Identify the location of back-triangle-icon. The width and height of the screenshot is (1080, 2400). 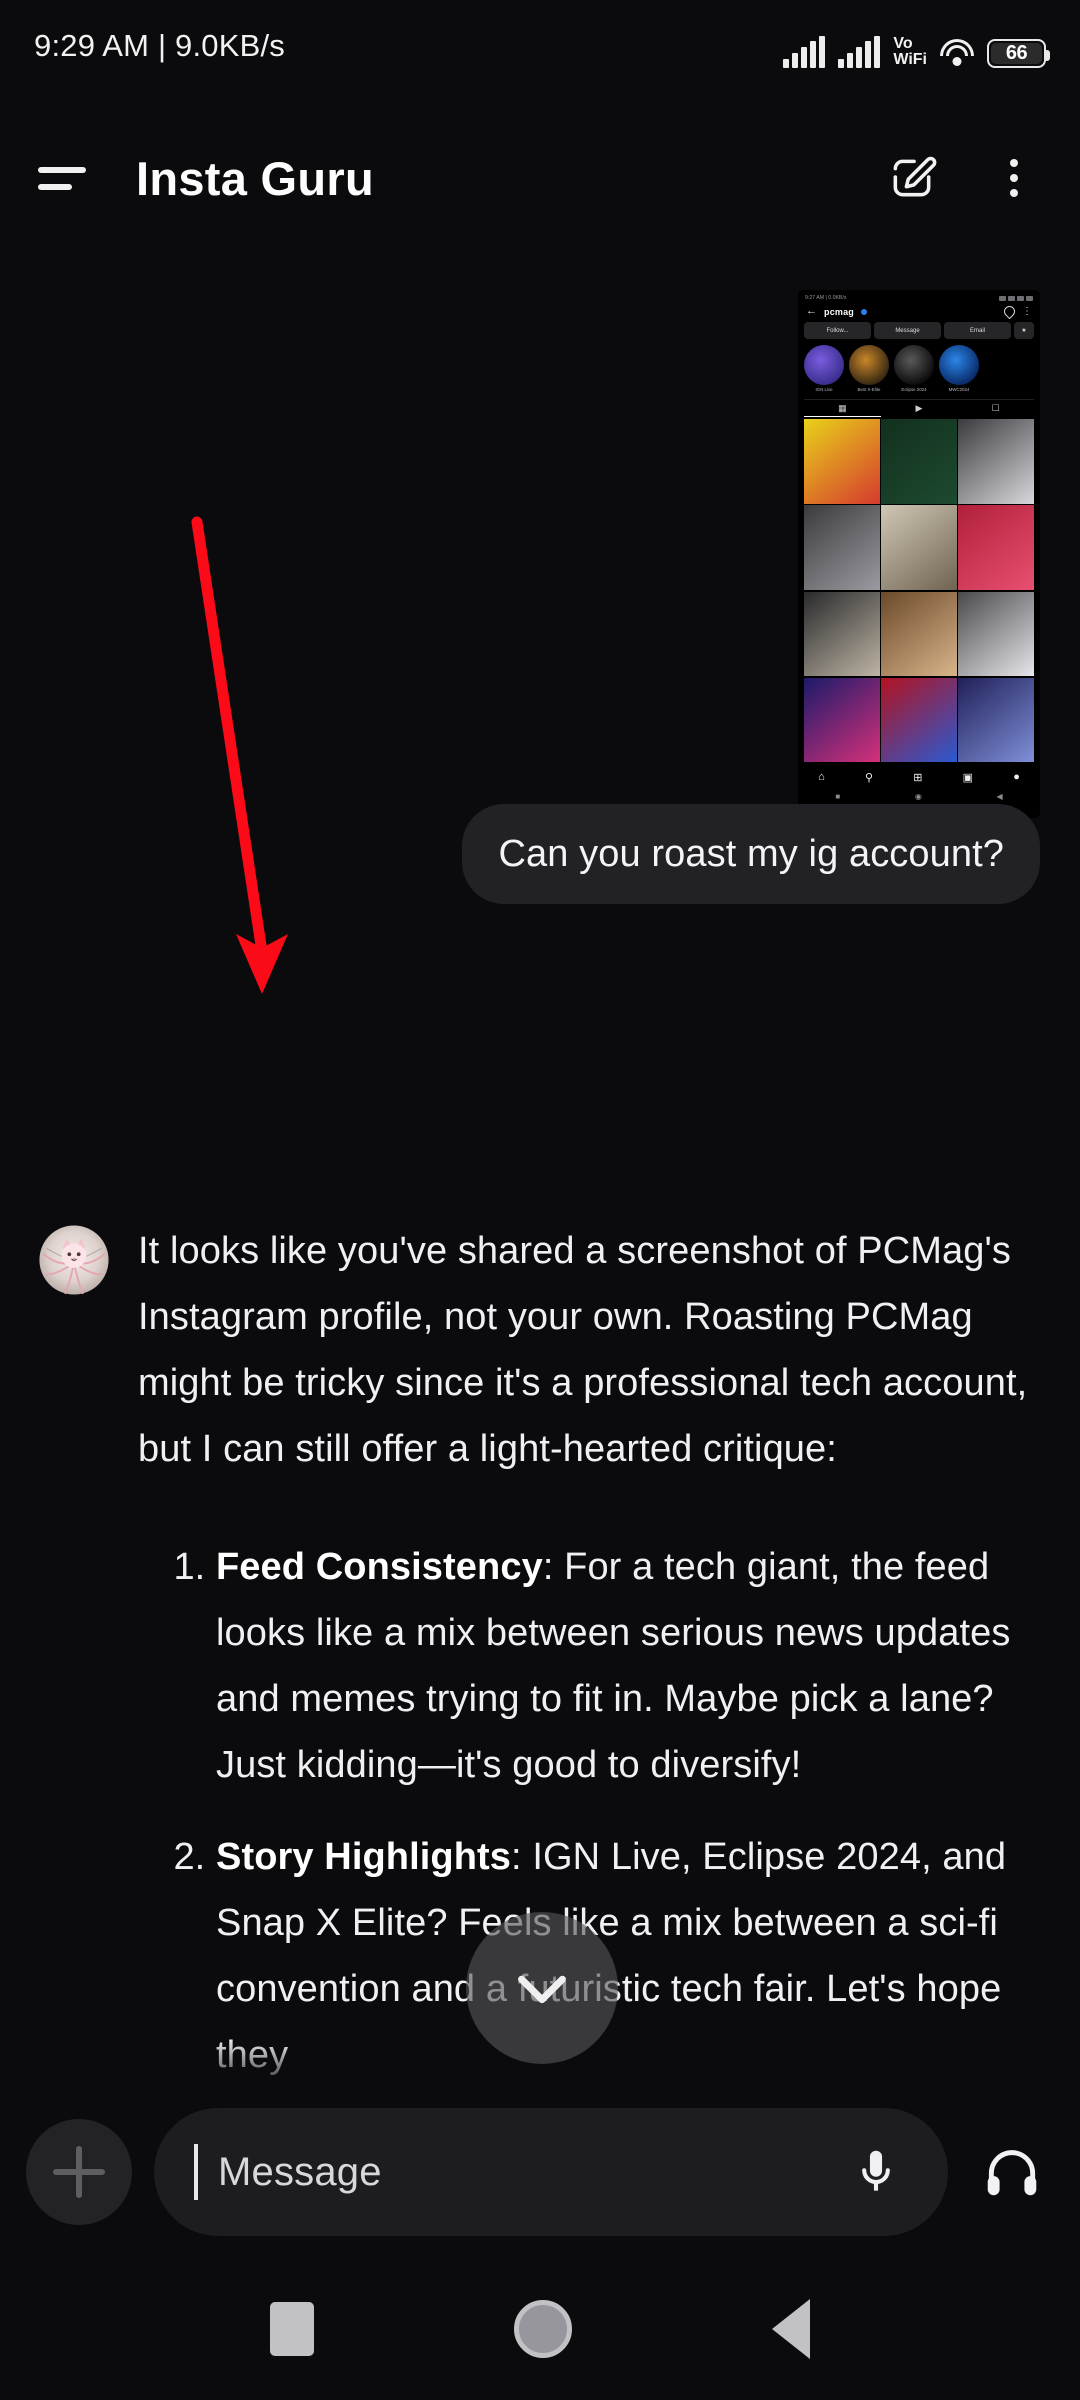
(791, 2329).